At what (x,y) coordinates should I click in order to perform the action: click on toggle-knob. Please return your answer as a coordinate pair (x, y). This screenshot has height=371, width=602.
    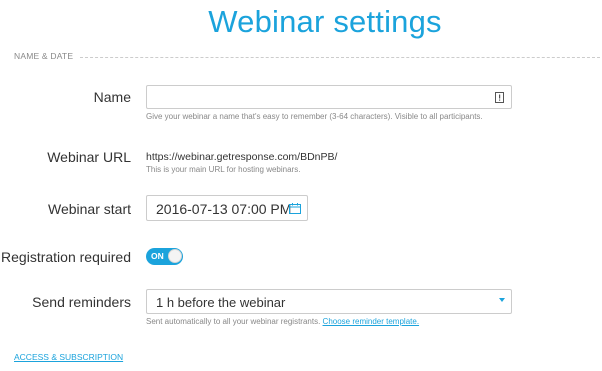
    Looking at the image, I should click on (175, 256).